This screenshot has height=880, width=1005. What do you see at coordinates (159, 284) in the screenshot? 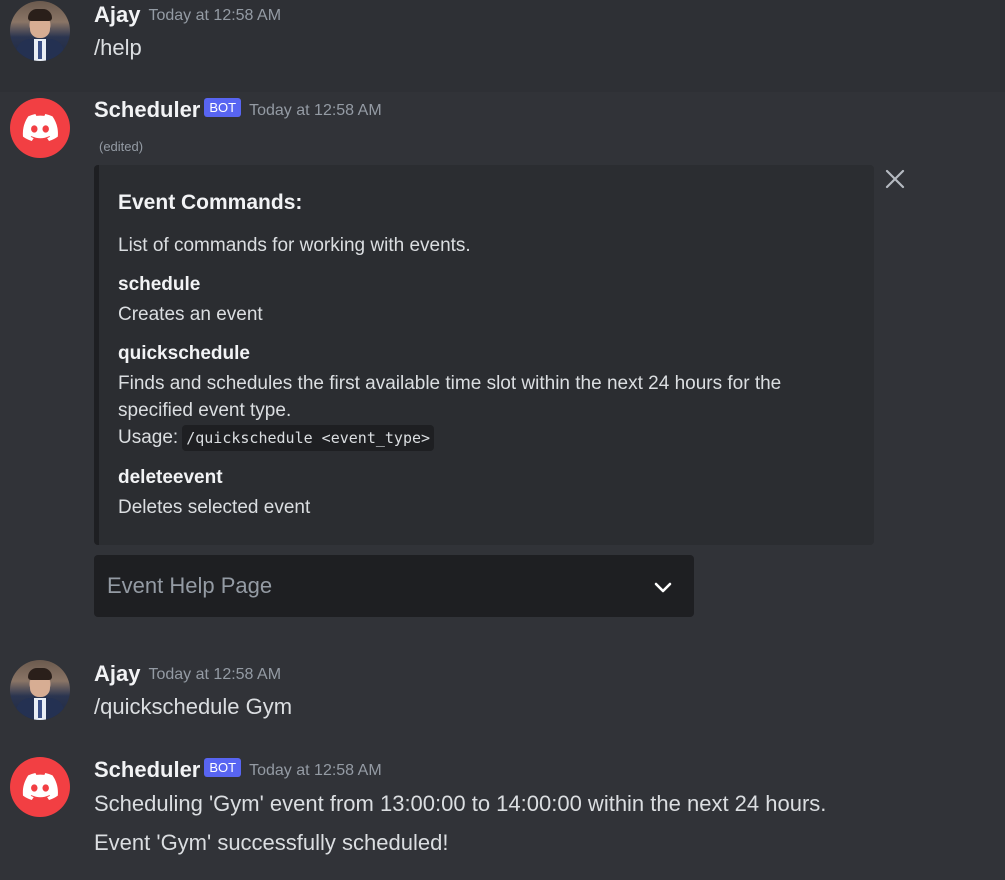
I see `field-name: schedule` at bounding box center [159, 284].